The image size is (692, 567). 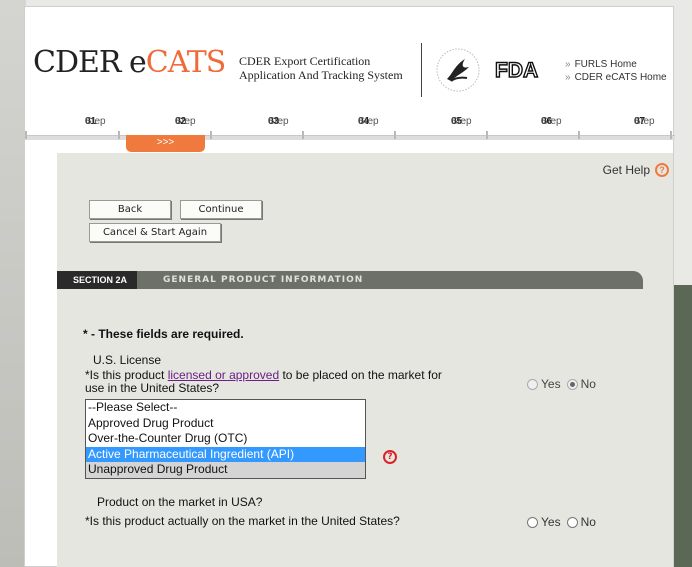 What do you see at coordinates (532, 384) in the screenshot?
I see `us-license-yes-radio` at bounding box center [532, 384].